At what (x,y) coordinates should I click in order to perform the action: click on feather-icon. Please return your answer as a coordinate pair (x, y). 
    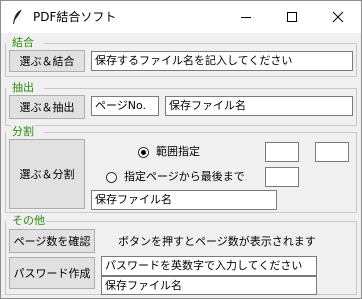
    Looking at the image, I should click on (17, 16).